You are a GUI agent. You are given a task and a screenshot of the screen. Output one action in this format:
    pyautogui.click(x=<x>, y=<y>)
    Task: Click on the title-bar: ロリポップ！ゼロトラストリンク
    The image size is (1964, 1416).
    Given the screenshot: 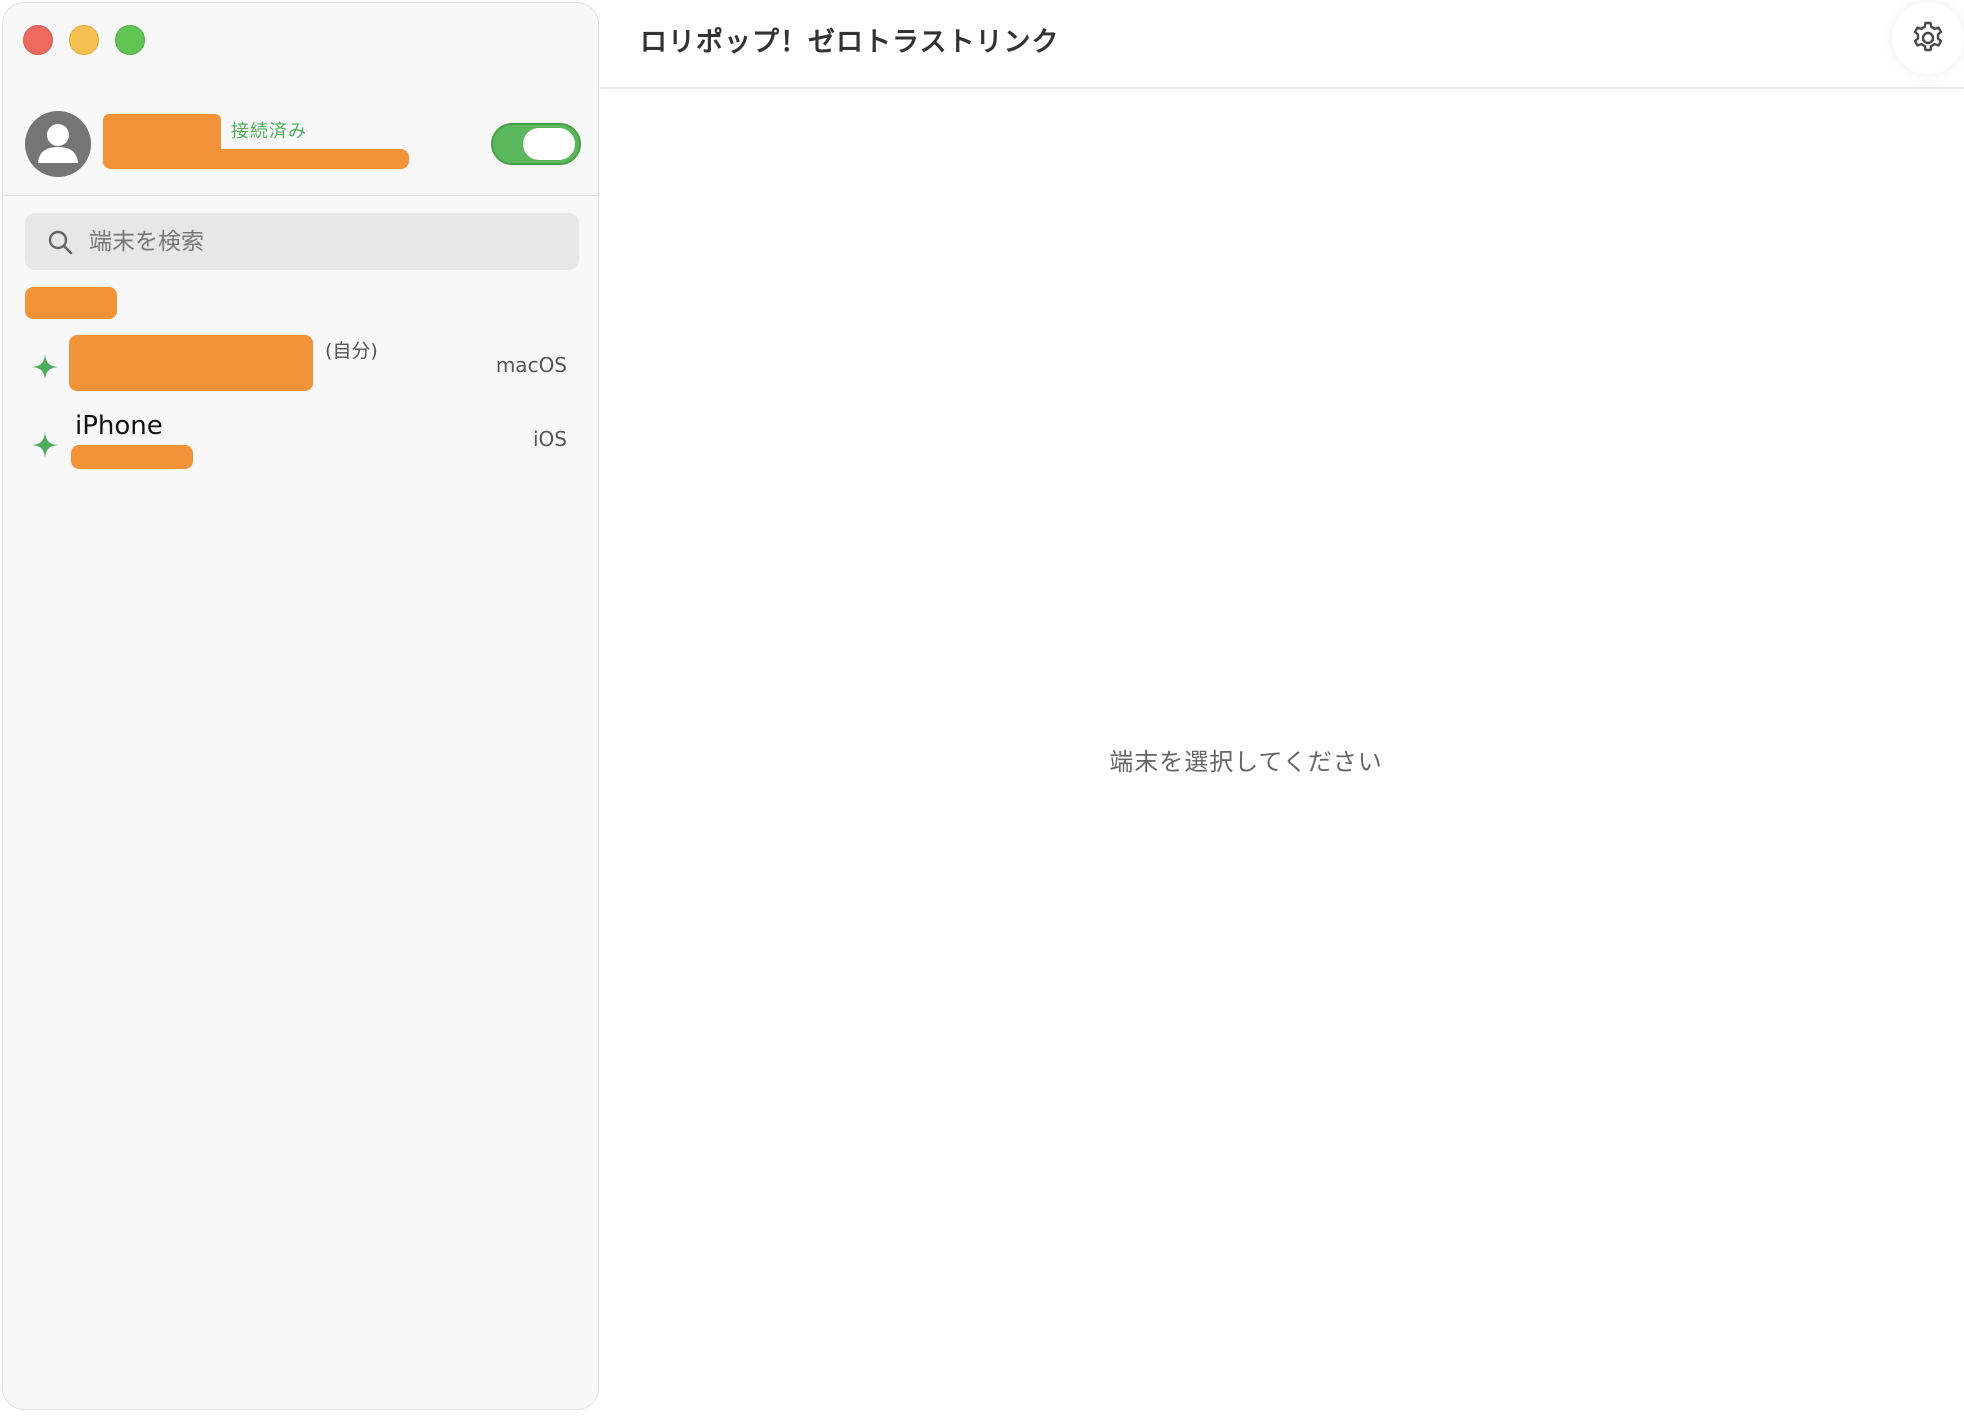 What is the action you would take?
    pyautogui.click(x=1282, y=44)
    